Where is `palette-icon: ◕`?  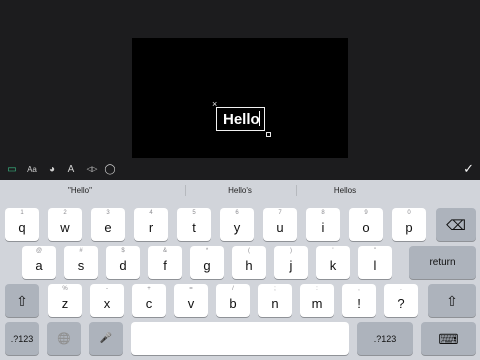 palette-icon: ◕ is located at coordinates (52, 169).